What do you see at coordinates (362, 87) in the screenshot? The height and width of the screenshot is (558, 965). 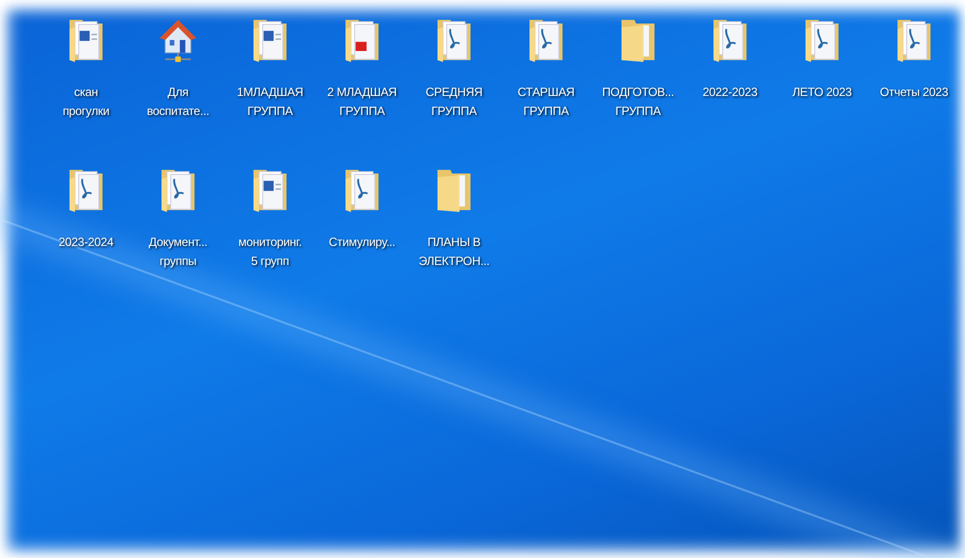 I see `desktop-shortcut: 2 МЛАДШАЯ ГРУППА` at bounding box center [362, 87].